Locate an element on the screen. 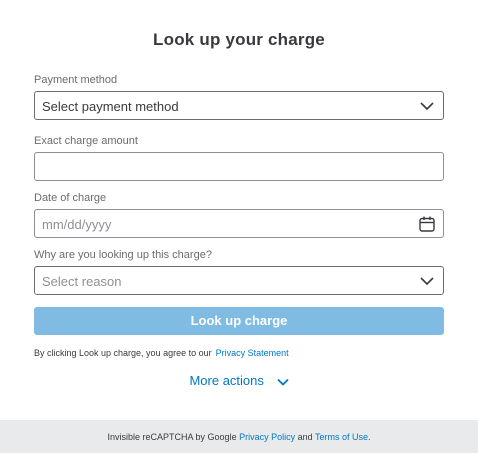 Image resolution: width=478 pixels, height=453 pixels. page-title: Look up your charge is located at coordinates (239, 39).